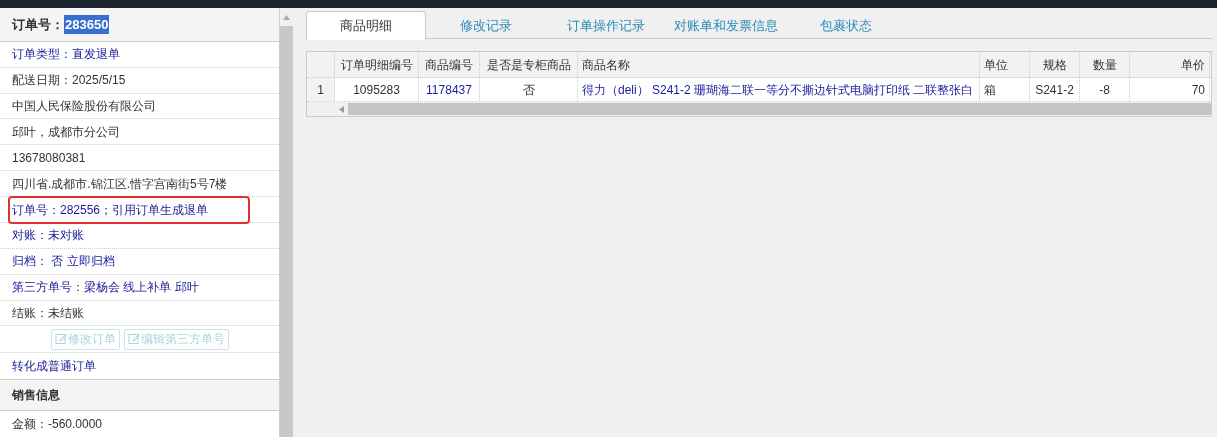  What do you see at coordinates (286, 17) in the screenshot?
I see `scroll-up-icon` at bounding box center [286, 17].